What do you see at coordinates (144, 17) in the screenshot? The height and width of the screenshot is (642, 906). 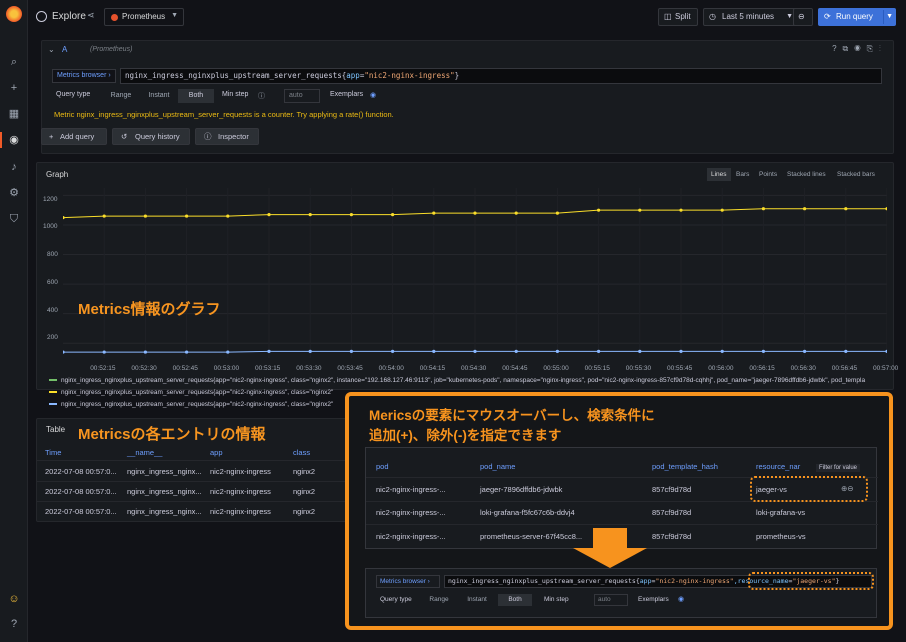 I see `datasource-picker: Prometheus ▼` at bounding box center [144, 17].